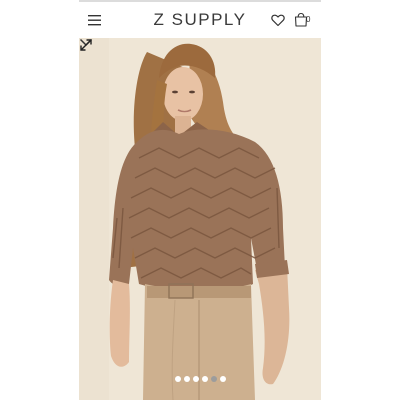  What do you see at coordinates (200, 379) in the screenshot?
I see `carousel-dots` at bounding box center [200, 379].